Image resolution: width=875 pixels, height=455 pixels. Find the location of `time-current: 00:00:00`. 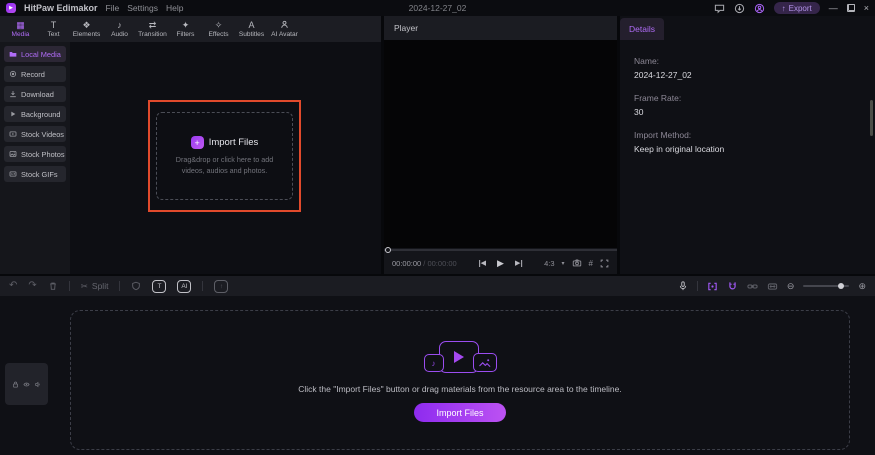

time-current: 00:00:00 is located at coordinates (407, 263).